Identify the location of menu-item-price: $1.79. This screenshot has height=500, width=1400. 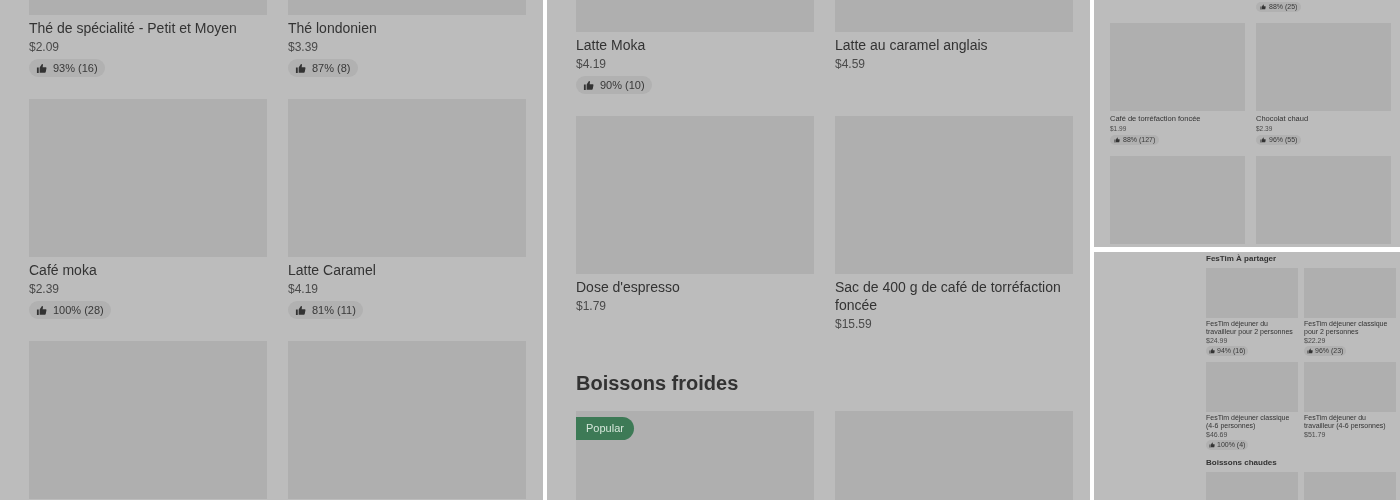
(592, 306).